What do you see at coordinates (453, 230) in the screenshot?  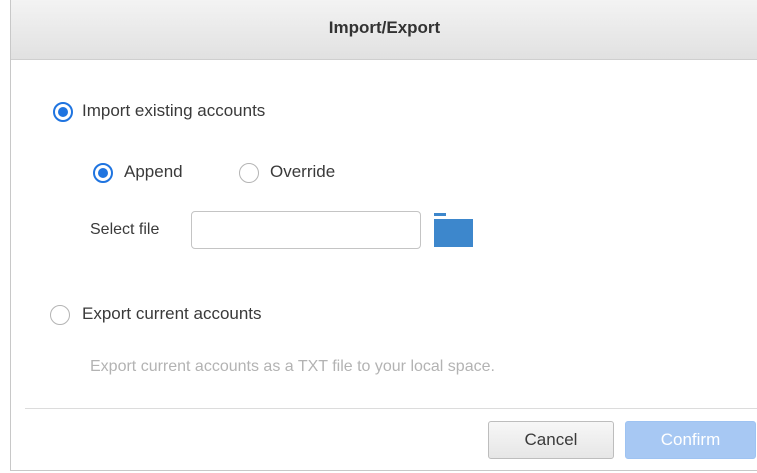 I see `folder-icon` at bounding box center [453, 230].